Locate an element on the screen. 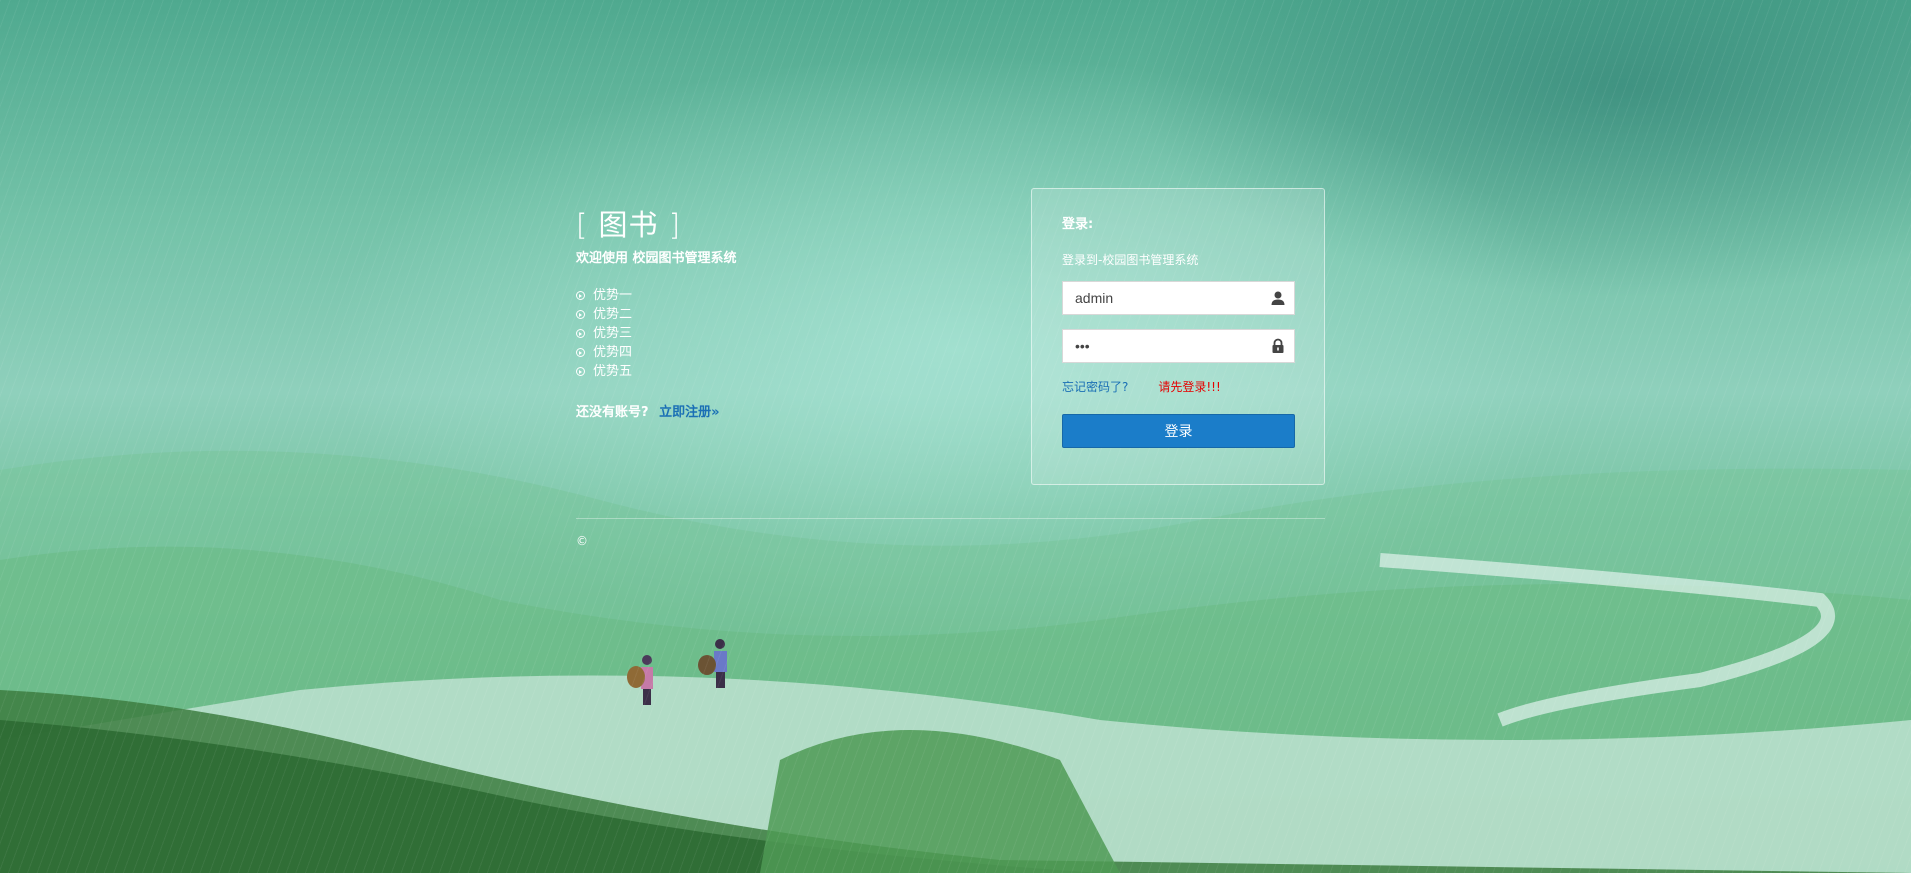 The width and height of the screenshot is (1911, 873). lock-icon is located at coordinates (1278, 345).